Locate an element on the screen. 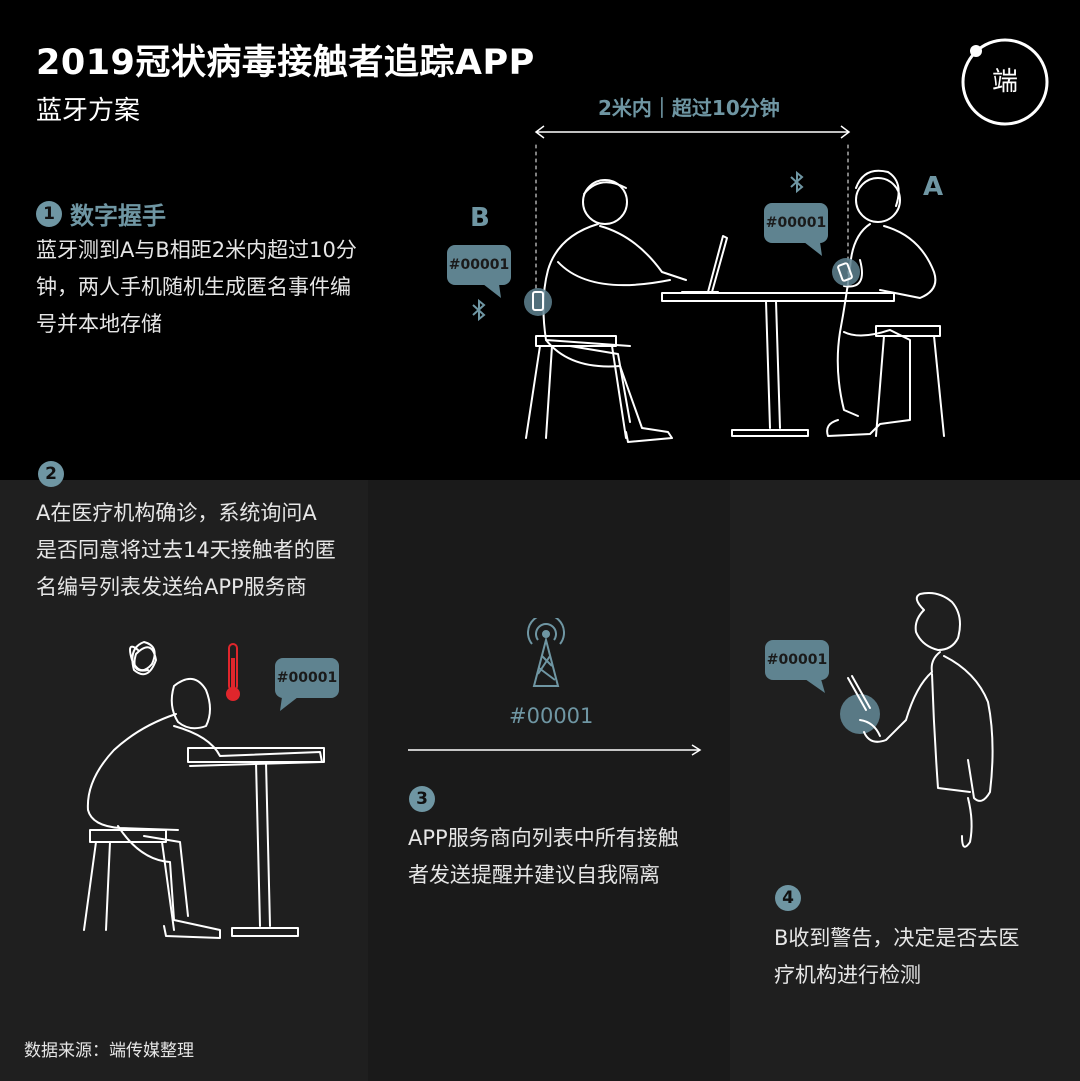 Image resolution: width=1080 pixels, height=1081 pixels. step2-line: 是否同意将过去14天接触者的匿 is located at coordinates (186, 550).